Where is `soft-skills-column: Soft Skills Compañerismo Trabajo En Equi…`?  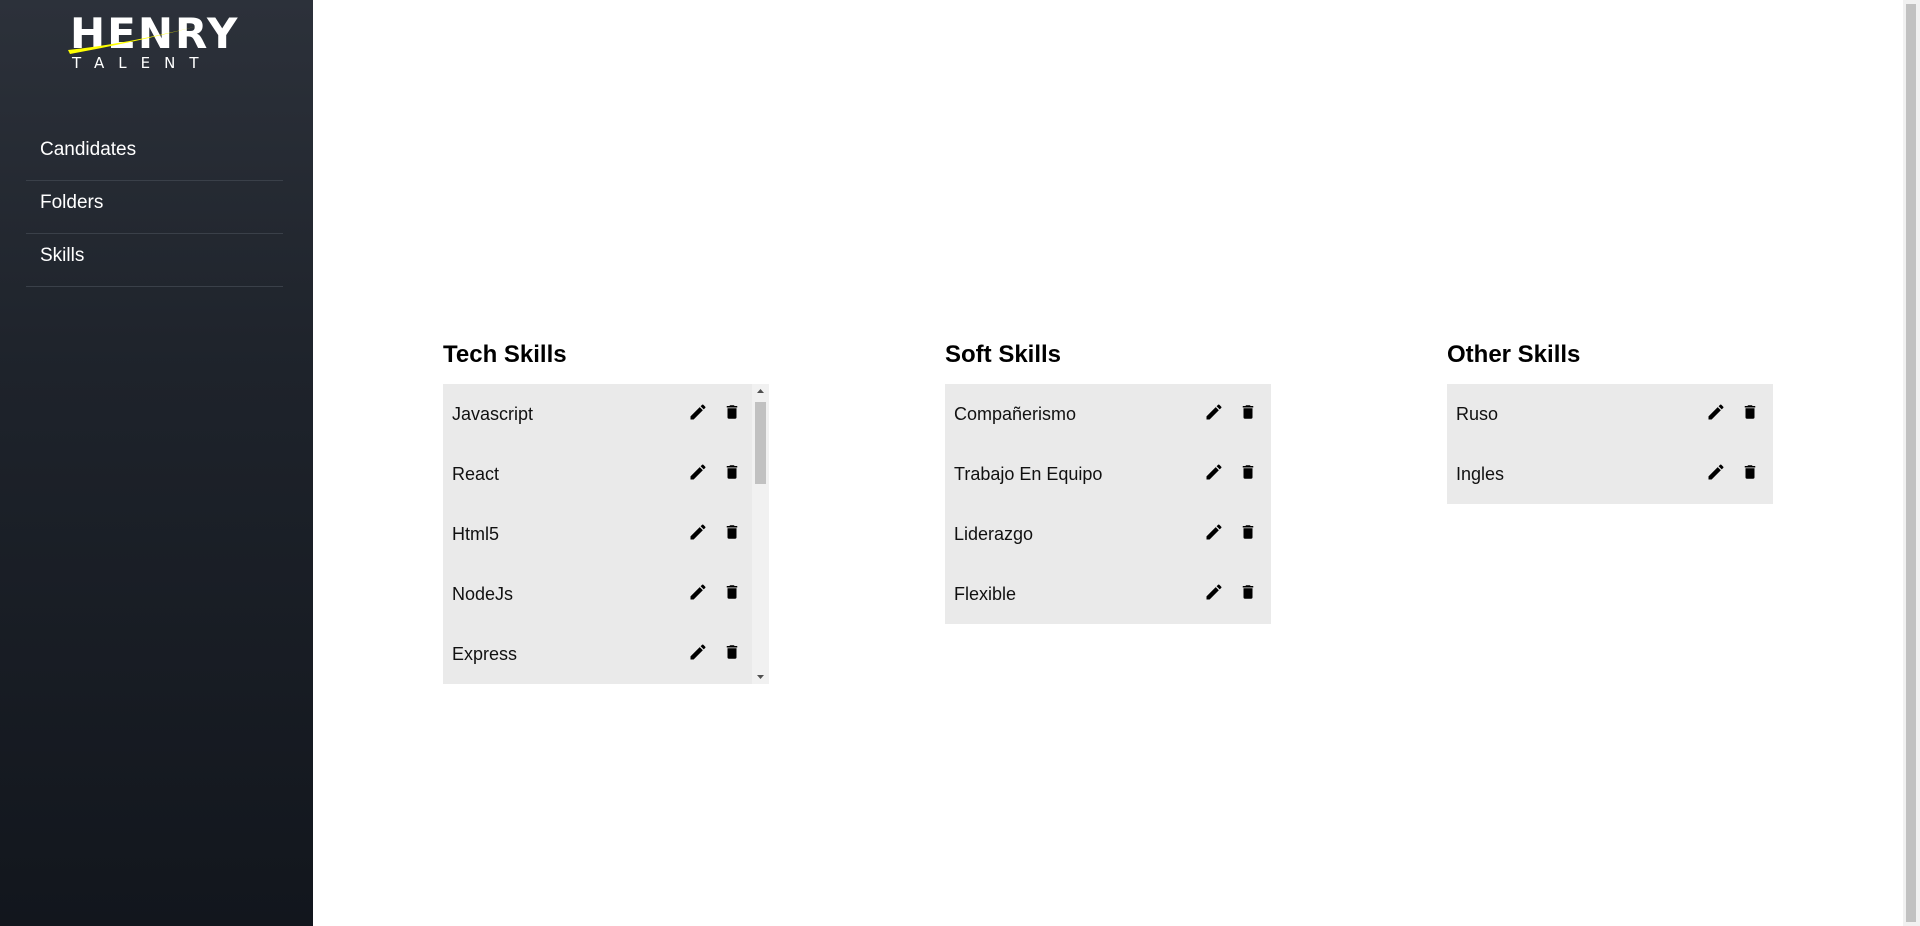 soft-skills-column: Soft Skills Compañerismo Trabajo En Equi… is located at coordinates (1108, 481).